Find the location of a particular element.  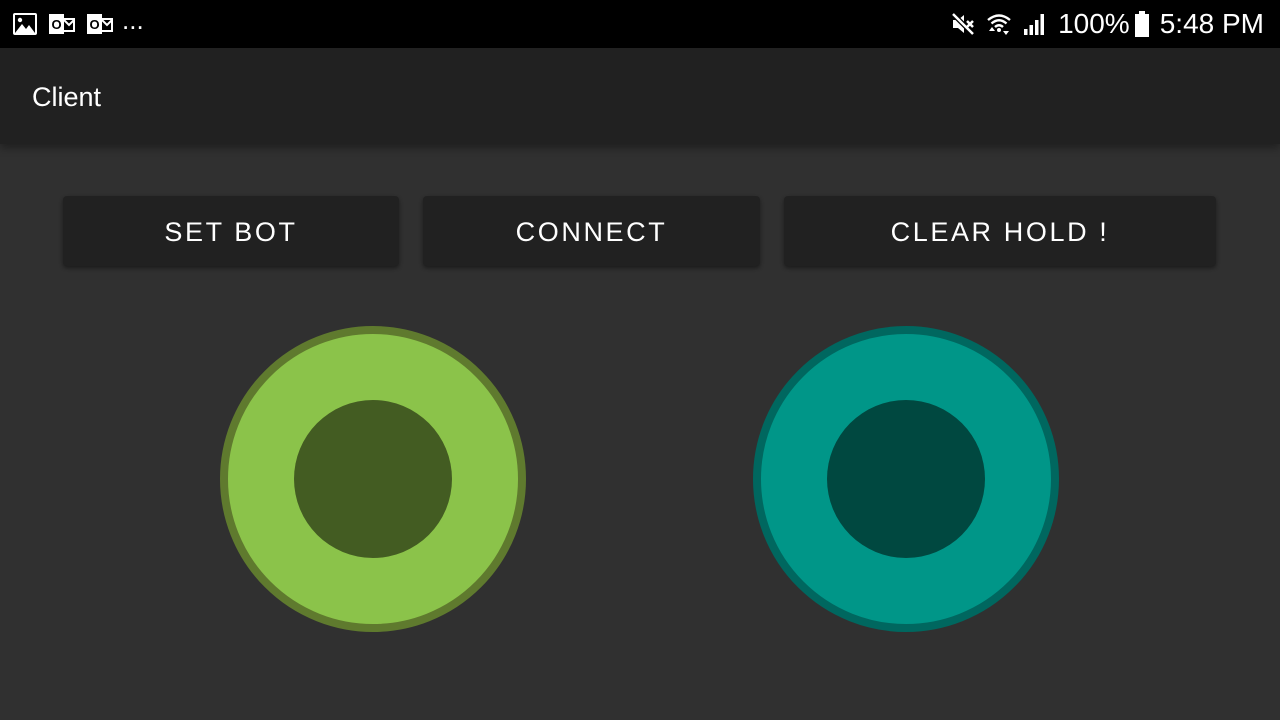

system-status: 100% 5:48 PM is located at coordinates (1107, 24).